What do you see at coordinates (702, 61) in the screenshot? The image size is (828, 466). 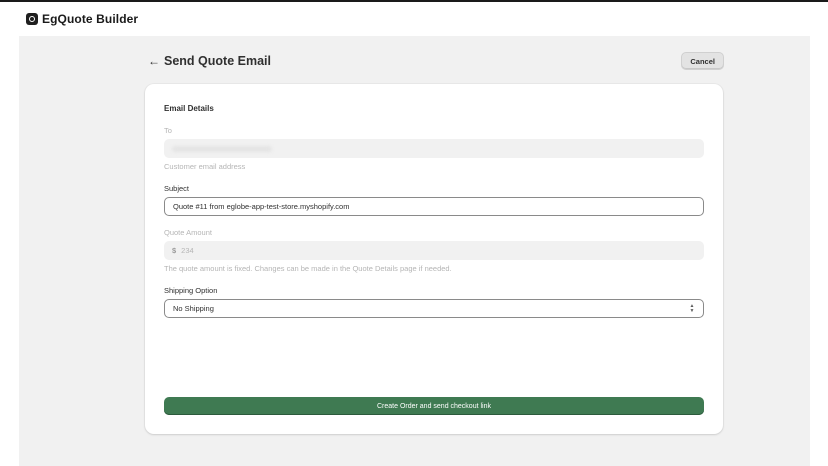 I see `cancel-button: Cancel` at bounding box center [702, 61].